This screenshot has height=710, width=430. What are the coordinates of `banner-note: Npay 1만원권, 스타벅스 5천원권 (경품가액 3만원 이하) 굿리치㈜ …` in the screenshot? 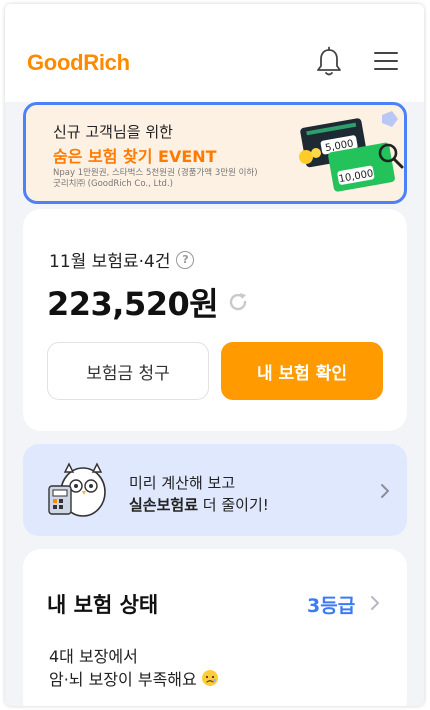 It's located at (155, 179).